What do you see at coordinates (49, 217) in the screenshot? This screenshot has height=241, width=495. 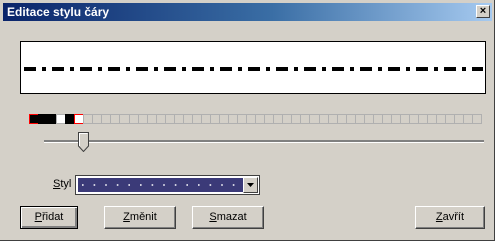 I see `add-button: Přidat` at bounding box center [49, 217].